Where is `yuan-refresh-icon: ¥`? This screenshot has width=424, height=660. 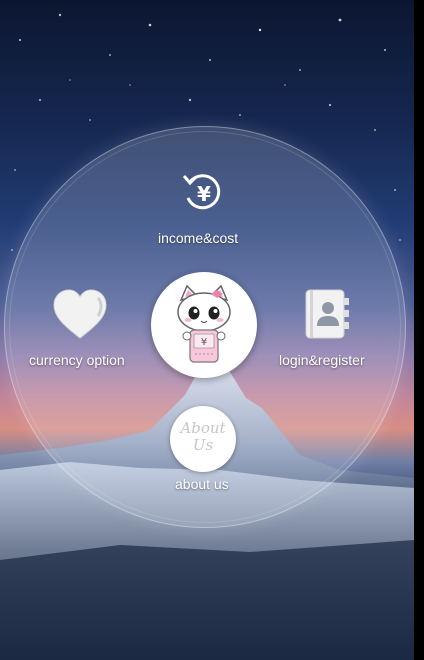 yuan-refresh-icon: ¥ is located at coordinates (201, 192).